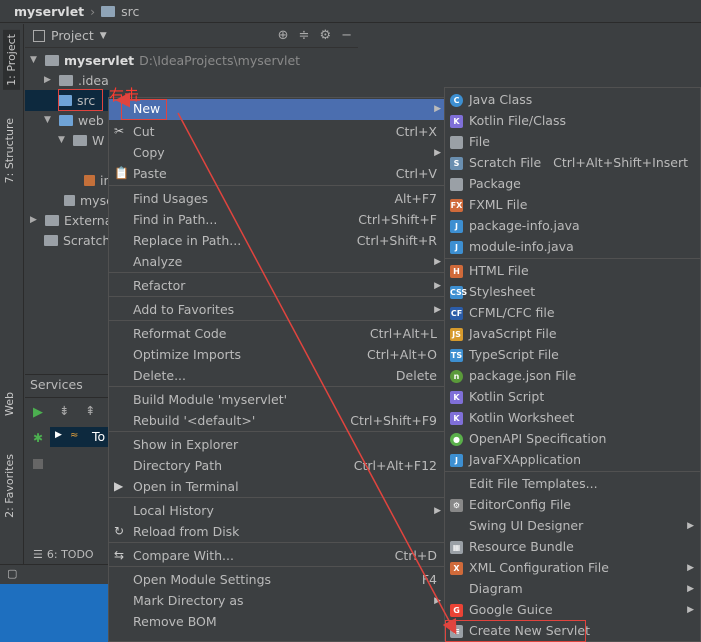  What do you see at coordinates (572, 313) in the screenshot?
I see `submenu-item-cfml-cfc-file: CF CFML/CFC file` at bounding box center [572, 313].